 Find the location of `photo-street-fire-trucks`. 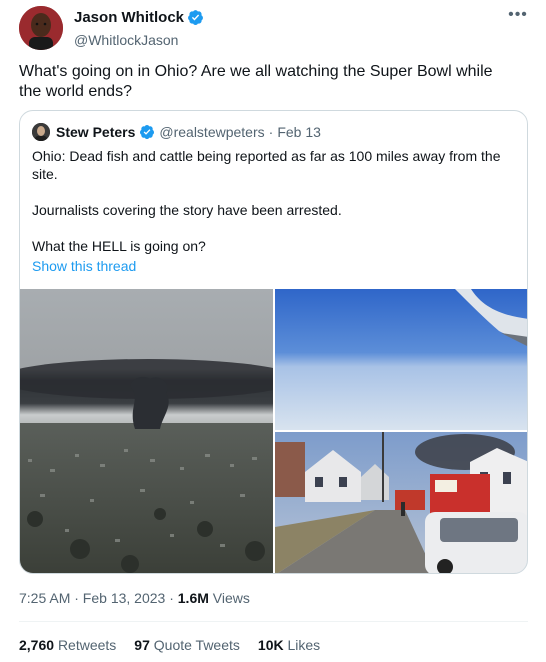

photo-street-fire-trucks is located at coordinates (401, 502).